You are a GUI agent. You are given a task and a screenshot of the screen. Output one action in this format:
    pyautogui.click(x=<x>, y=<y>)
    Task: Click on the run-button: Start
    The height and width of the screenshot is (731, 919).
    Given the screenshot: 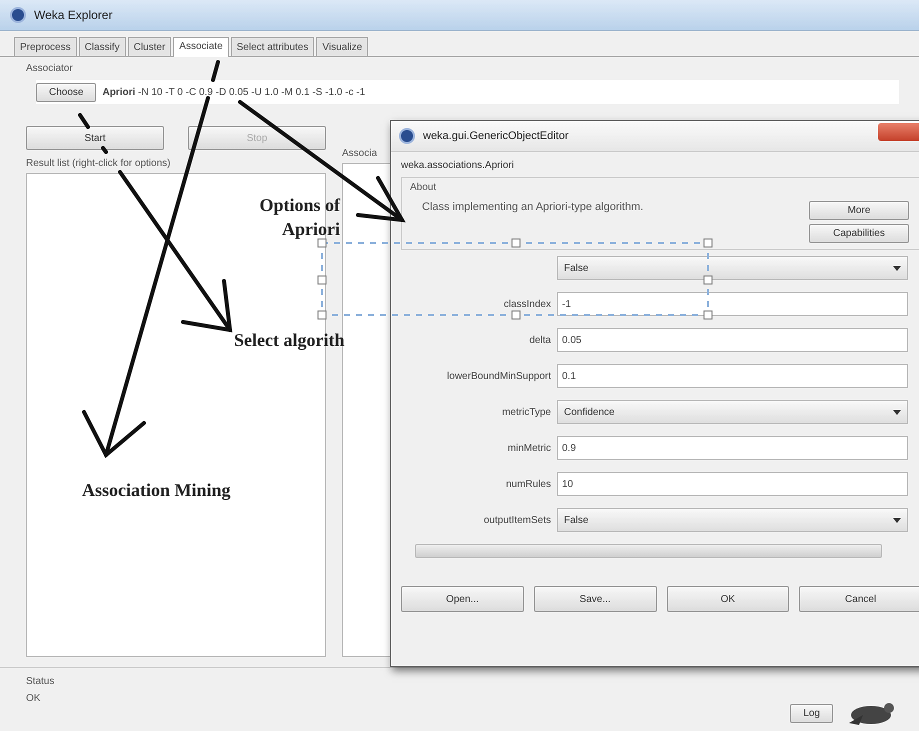 What is the action you would take?
    pyautogui.click(x=95, y=138)
    